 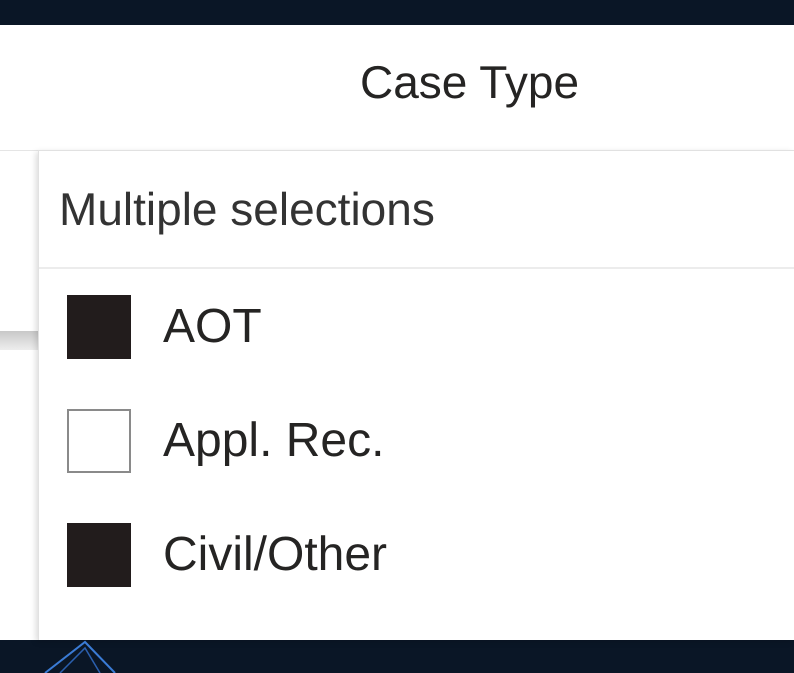 I want to click on option-label: Civil/Other, so click(x=275, y=555).